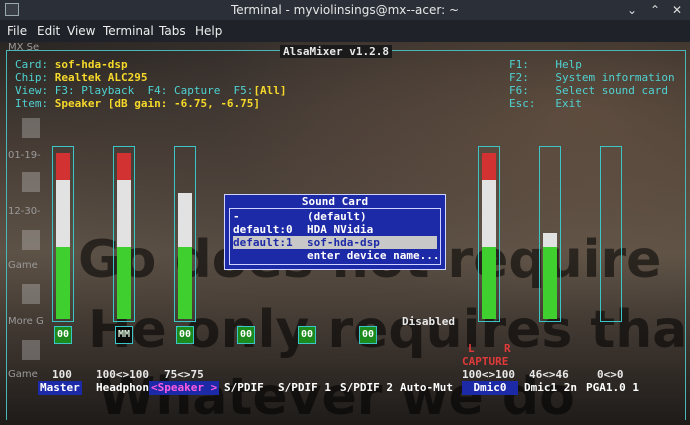 The width and height of the screenshot is (690, 425). I want to click on menu-help: Help, so click(208, 31).